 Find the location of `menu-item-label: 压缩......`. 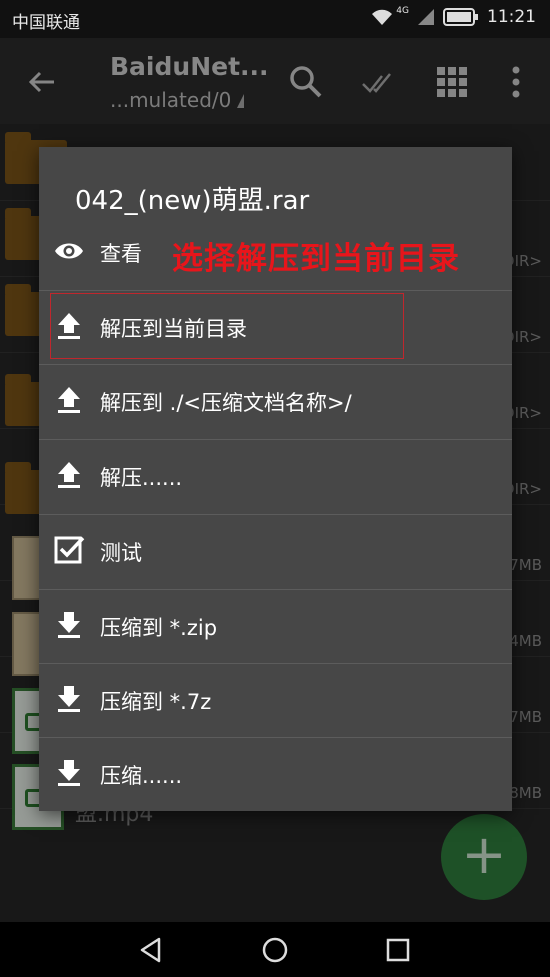

menu-item-label: 压缩...... is located at coordinates (141, 776).